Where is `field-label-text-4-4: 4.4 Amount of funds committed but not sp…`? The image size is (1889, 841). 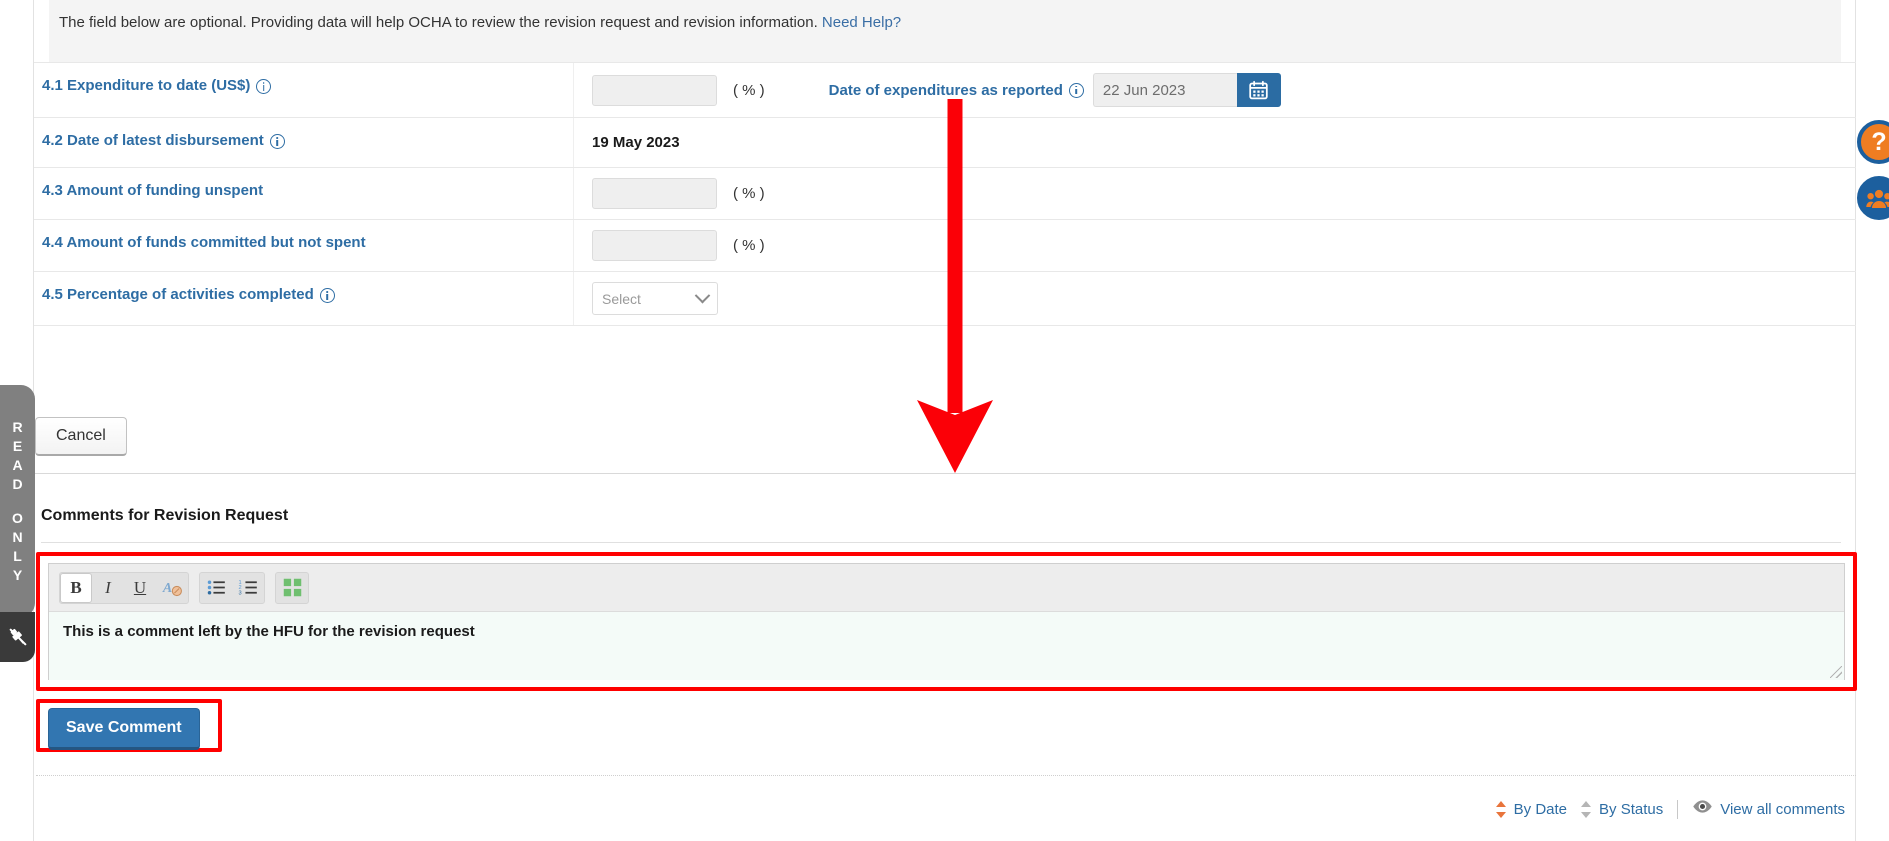
field-label-text-4-4: 4.4 Amount of funds committed but not sp… is located at coordinates (204, 242).